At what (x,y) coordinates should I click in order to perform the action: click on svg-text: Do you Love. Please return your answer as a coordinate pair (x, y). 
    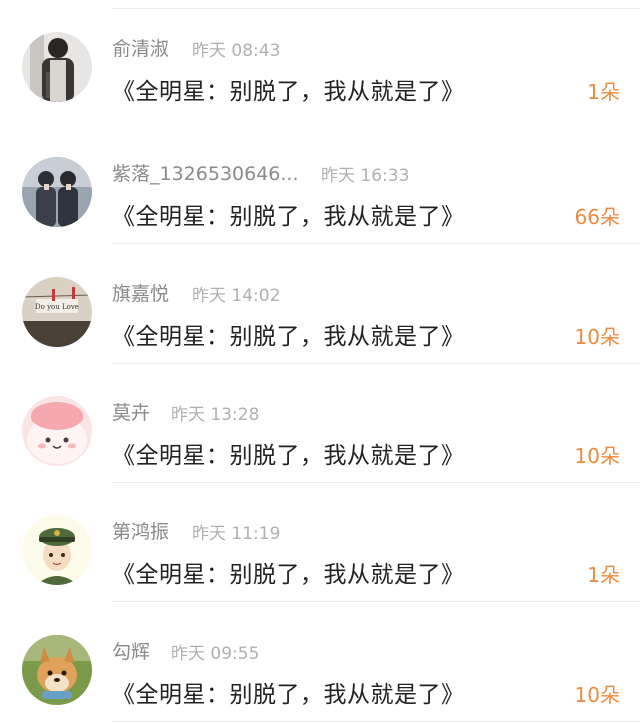
    Looking at the image, I should click on (57, 307).